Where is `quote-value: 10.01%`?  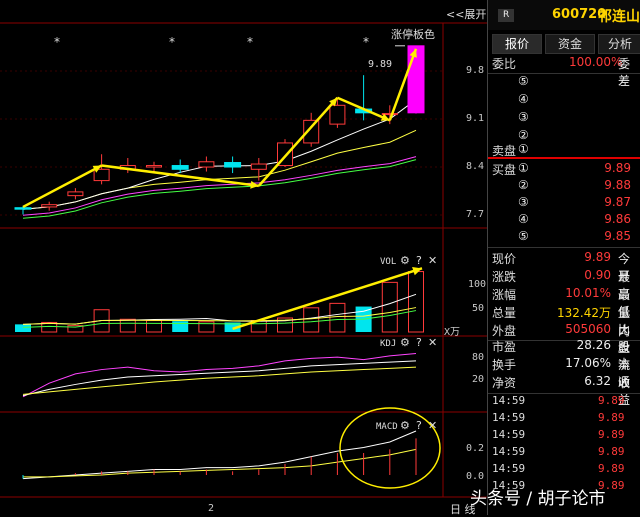
quote-value: 10.01% is located at coordinates (588, 293).